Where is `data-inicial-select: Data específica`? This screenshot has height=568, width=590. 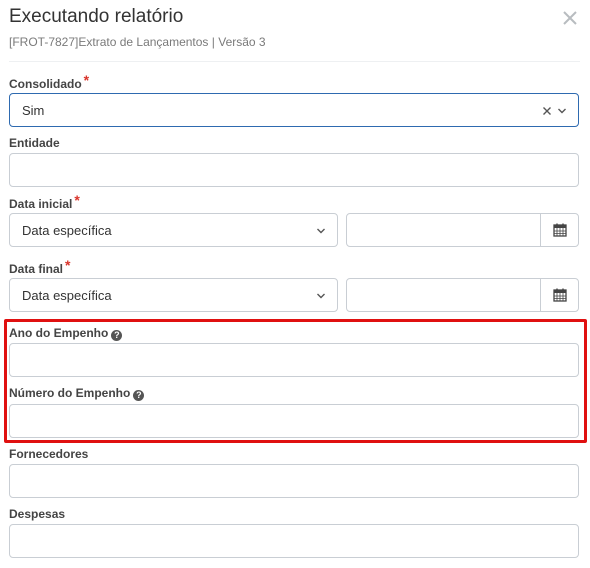
data-inicial-select: Data específica is located at coordinates (173, 230).